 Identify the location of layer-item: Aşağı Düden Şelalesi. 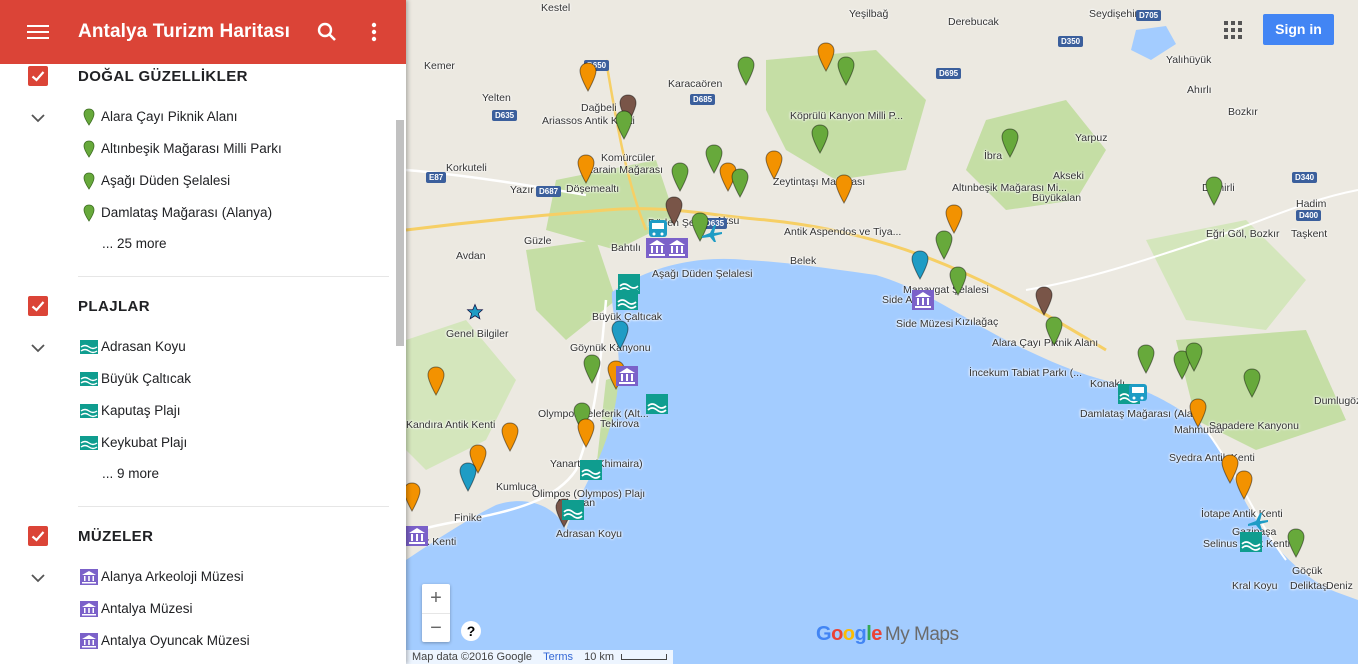
(235, 182).